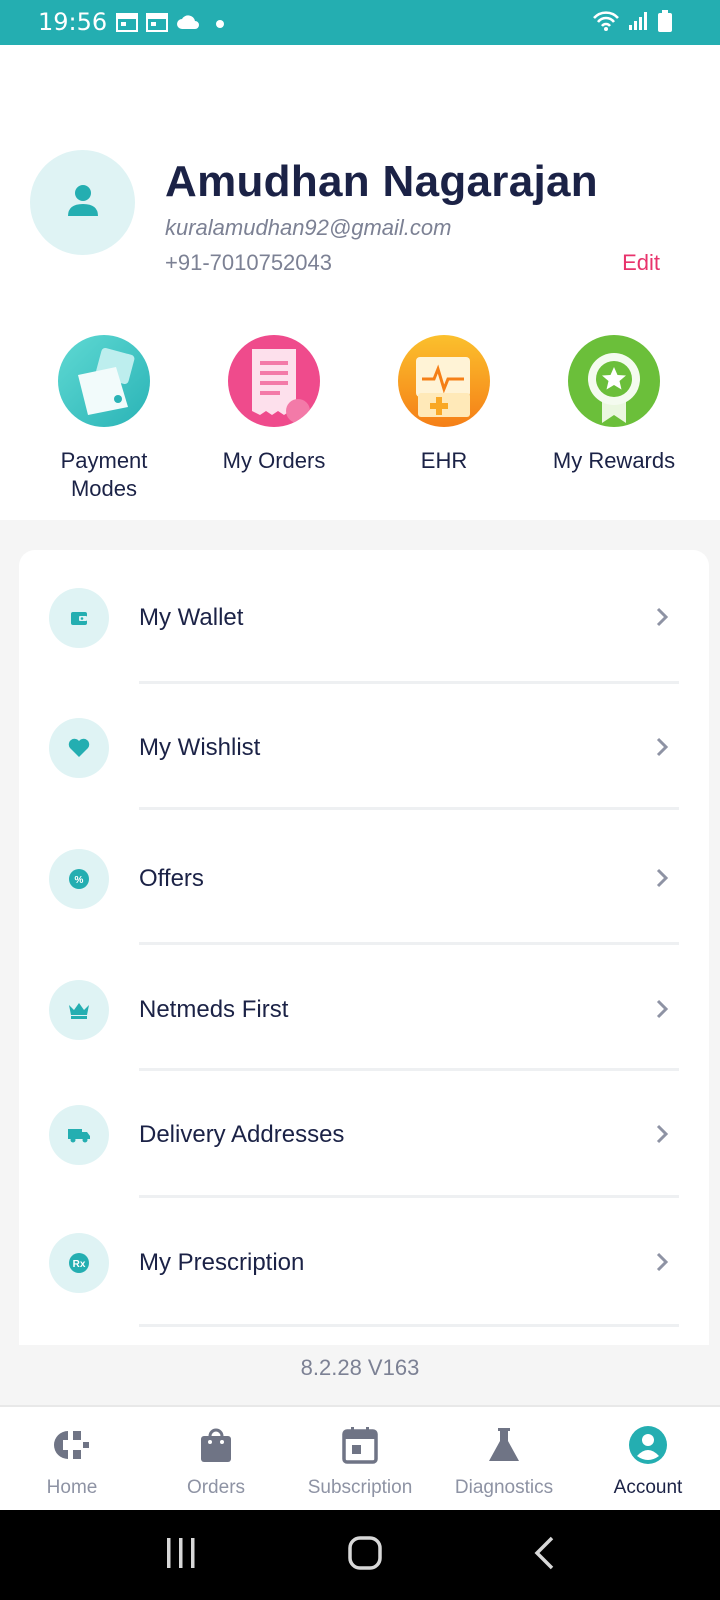  Describe the element at coordinates (72, 1487) in the screenshot. I see `nav-label: Home` at that location.